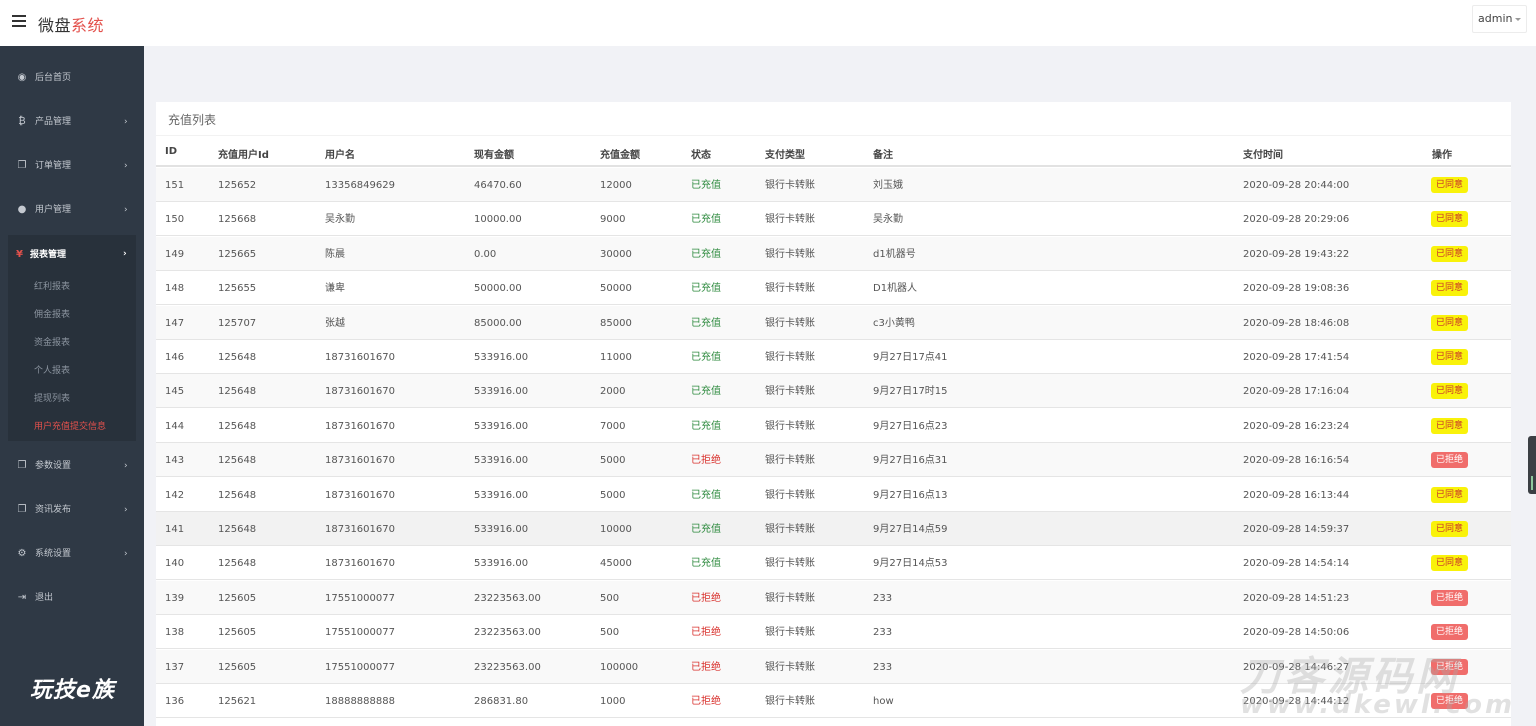  I want to click on cell-balance: 23223563.00, so click(507, 633).